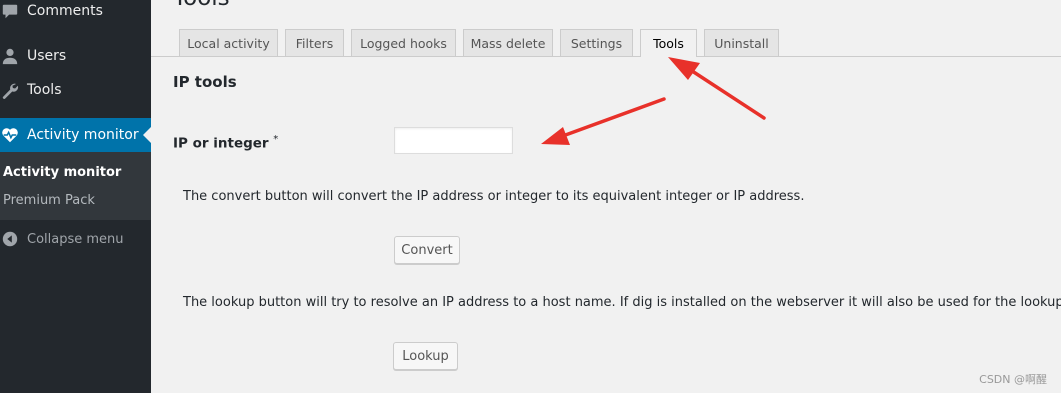  I want to click on heart-icon, so click(10, 135).